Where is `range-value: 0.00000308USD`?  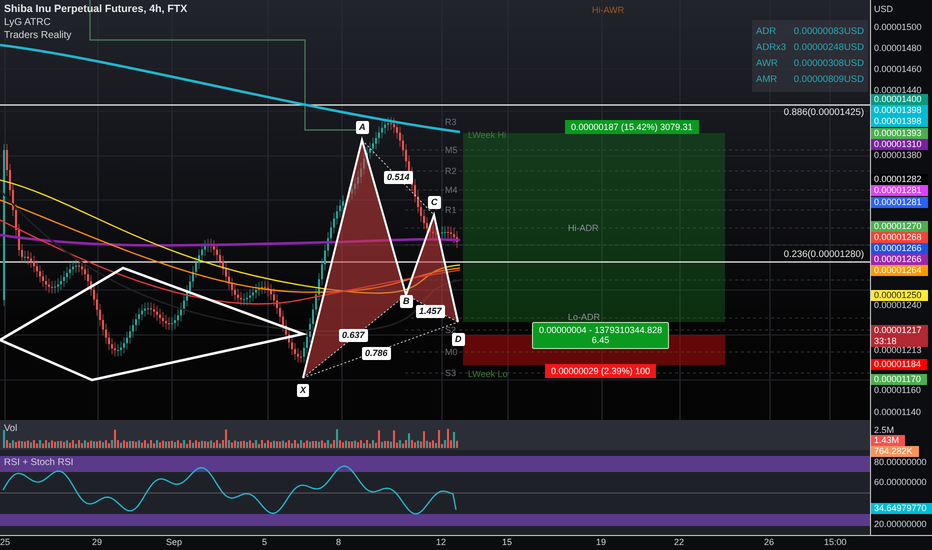
range-value: 0.00000308USD is located at coordinates (829, 64).